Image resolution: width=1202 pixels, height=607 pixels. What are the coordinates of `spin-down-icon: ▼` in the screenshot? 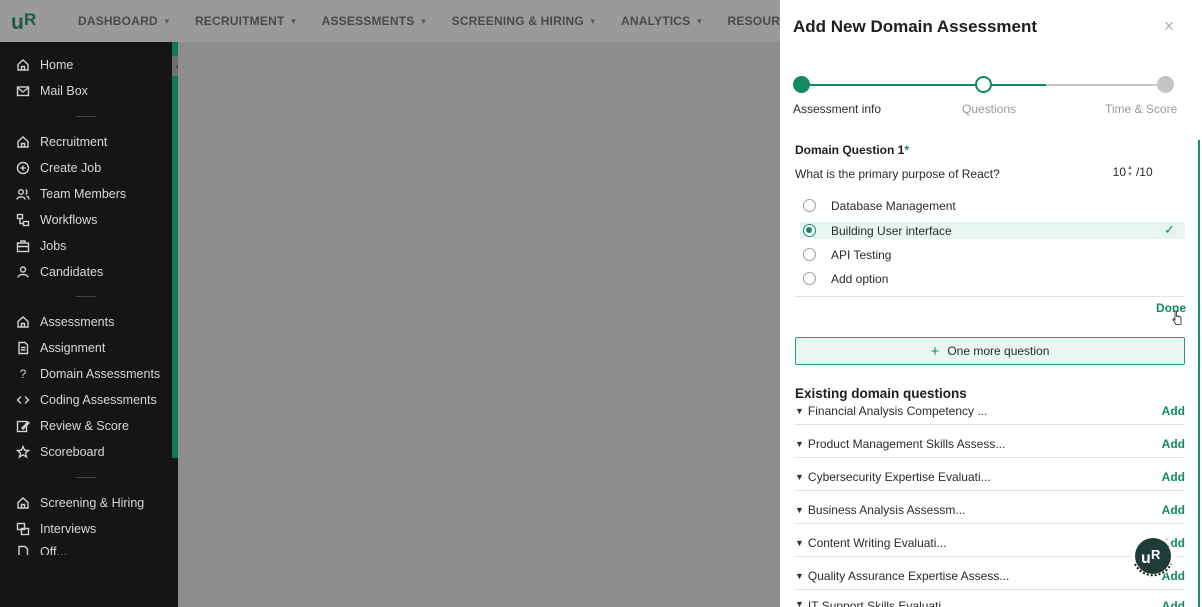 It's located at (1130, 175).